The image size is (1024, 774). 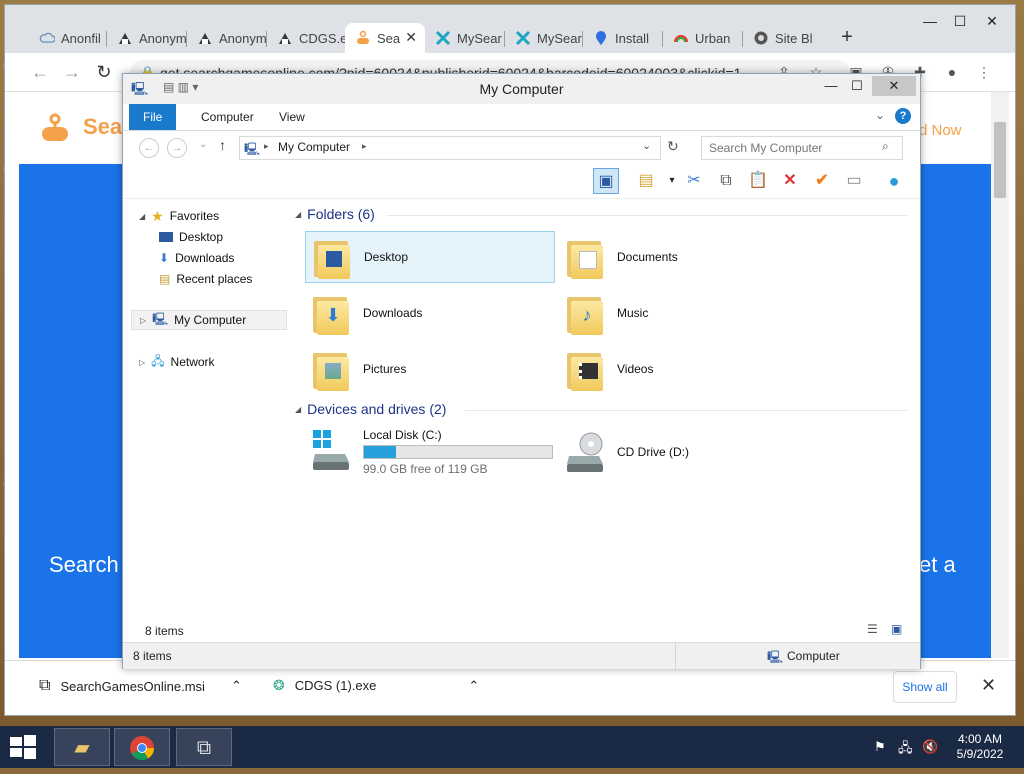 I want to click on drive-item-d: CD Drive (D:), so click(x=684, y=452).